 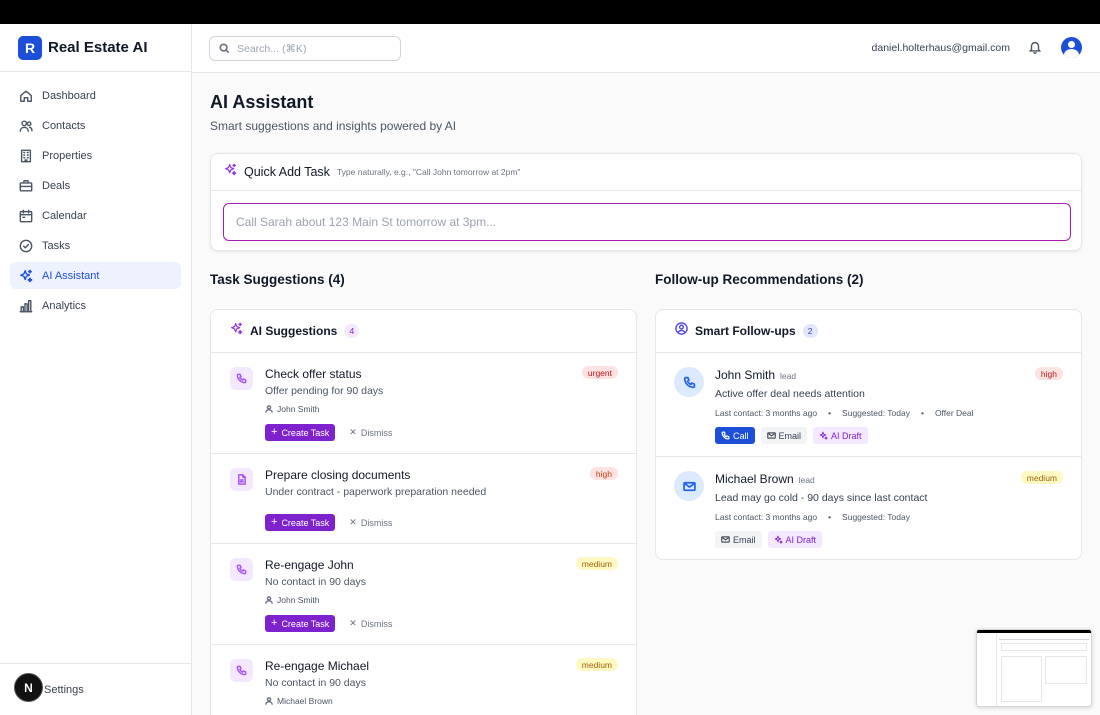 What do you see at coordinates (309, 565) in the screenshot?
I see `suggestion-title: Re-engage John` at bounding box center [309, 565].